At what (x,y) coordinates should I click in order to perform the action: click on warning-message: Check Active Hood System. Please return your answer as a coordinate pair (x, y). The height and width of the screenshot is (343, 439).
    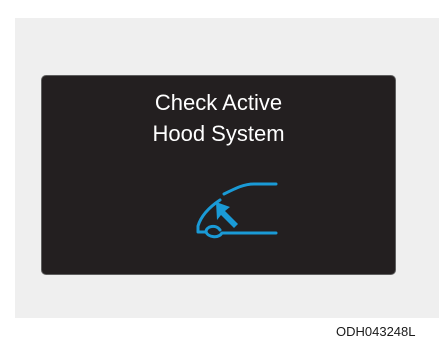
    Looking at the image, I should click on (218, 118).